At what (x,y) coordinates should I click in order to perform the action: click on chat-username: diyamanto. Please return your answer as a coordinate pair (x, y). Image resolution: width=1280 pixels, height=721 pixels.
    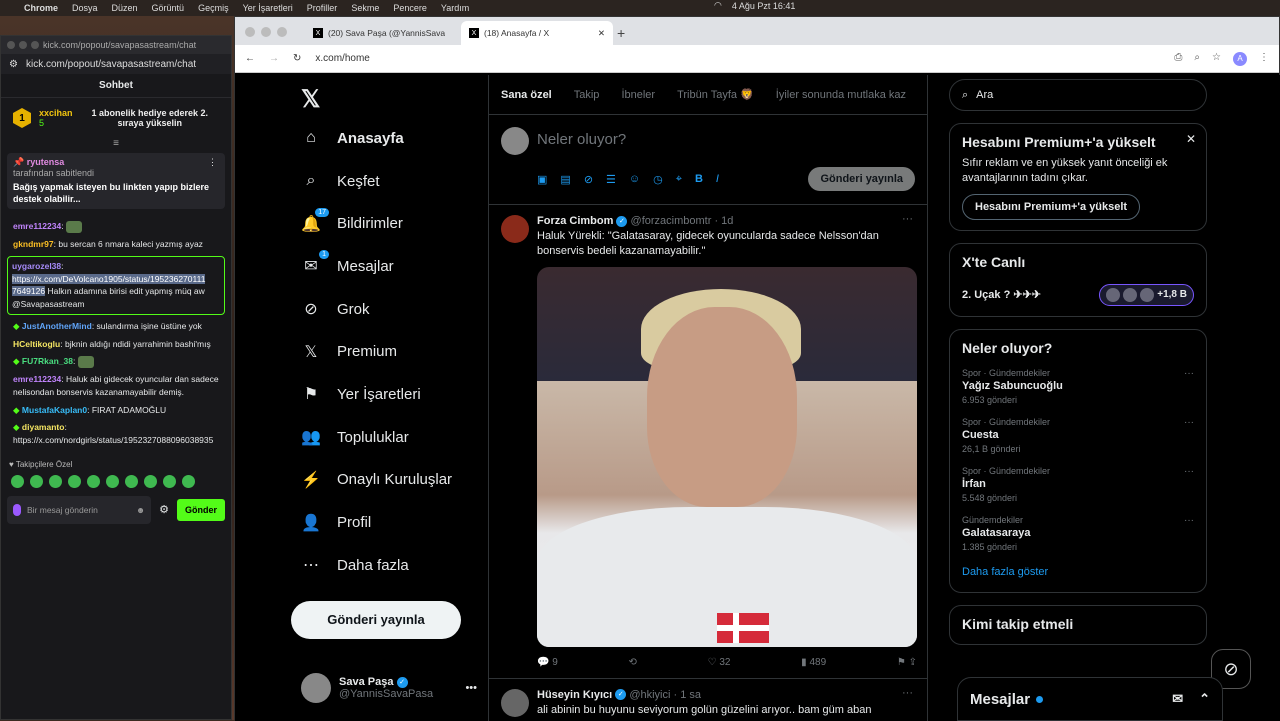
    Looking at the image, I should click on (43, 427).